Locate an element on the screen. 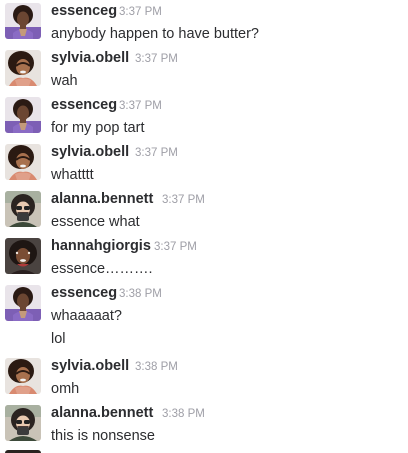 This screenshot has width=408, height=453. hannahgiorgis-avatar-icon is located at coordinates (23, 256).